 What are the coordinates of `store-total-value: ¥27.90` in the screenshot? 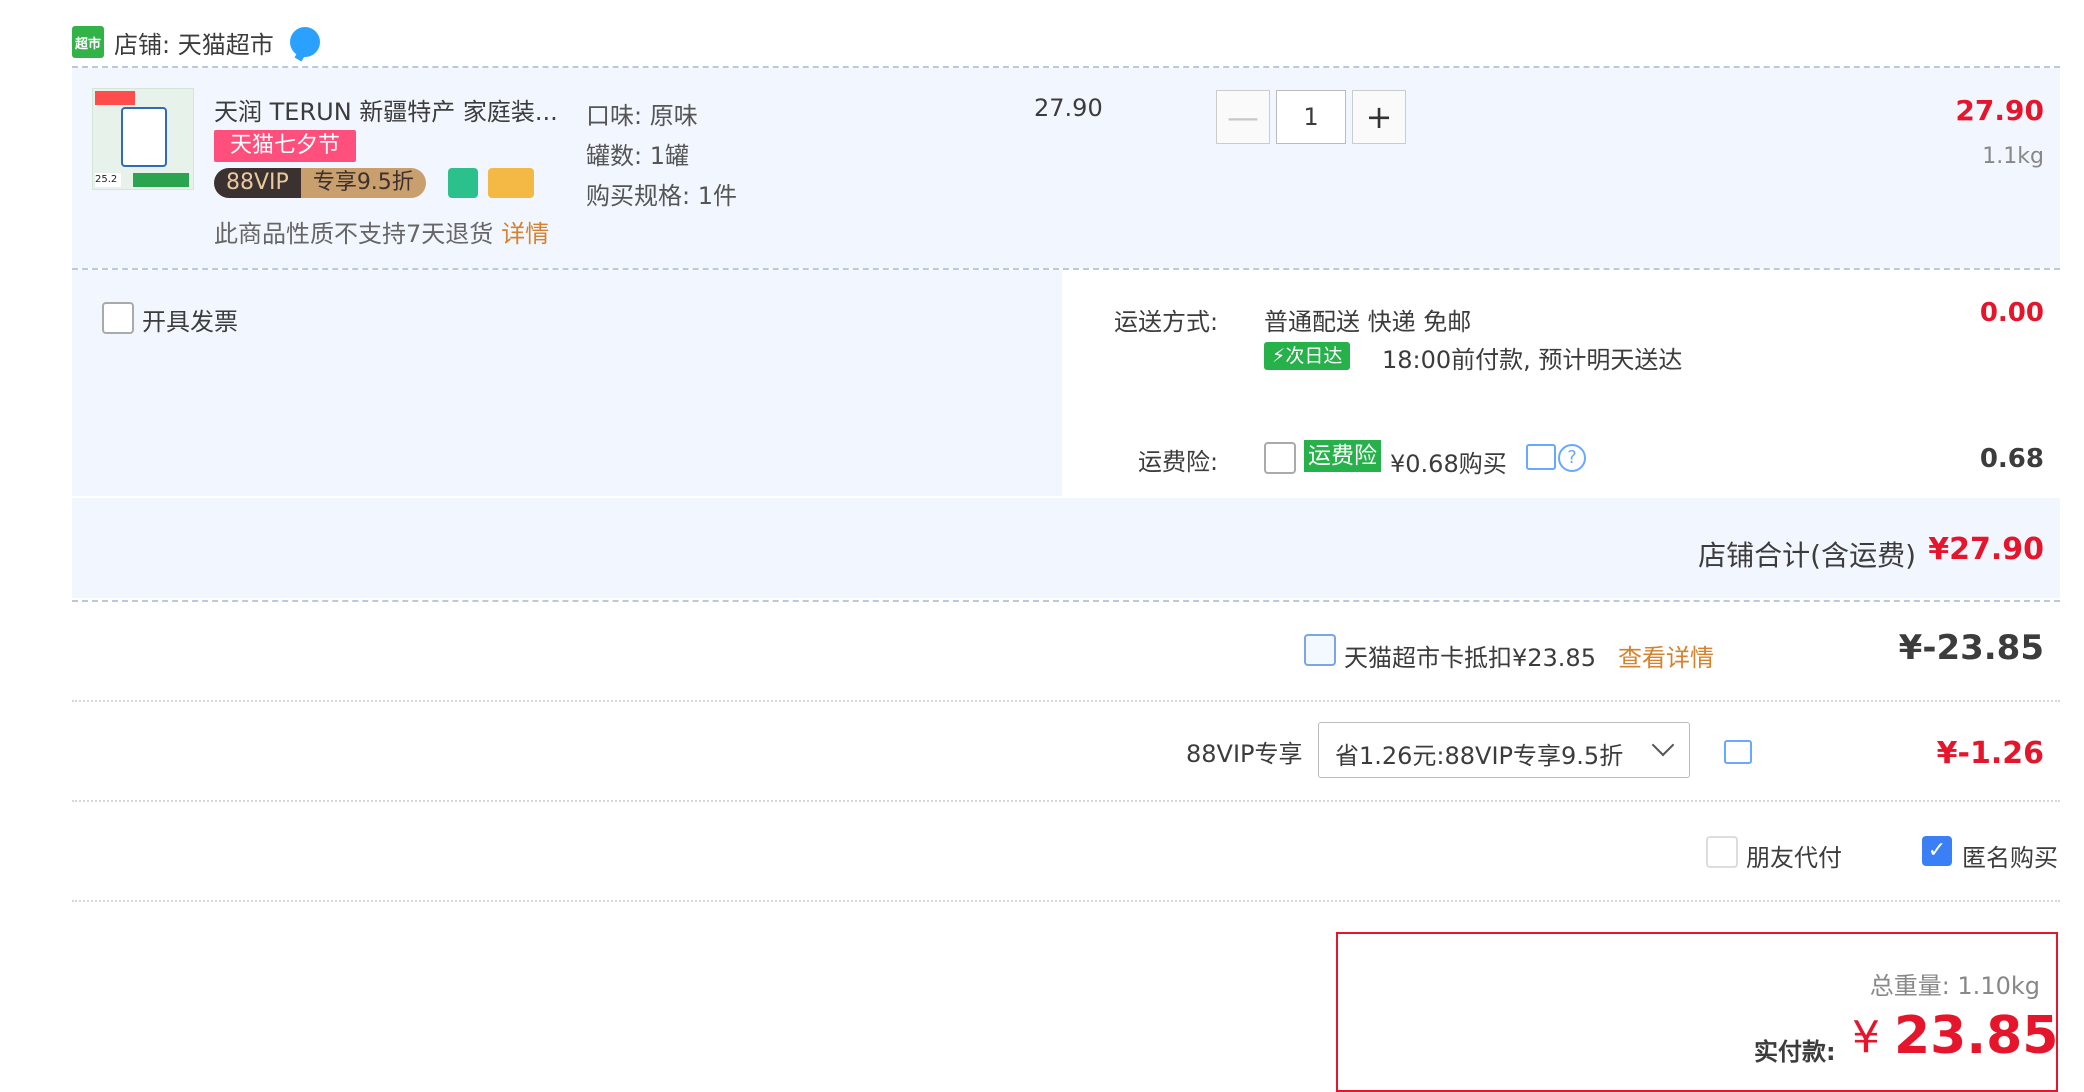 It's located at (1986, 549).